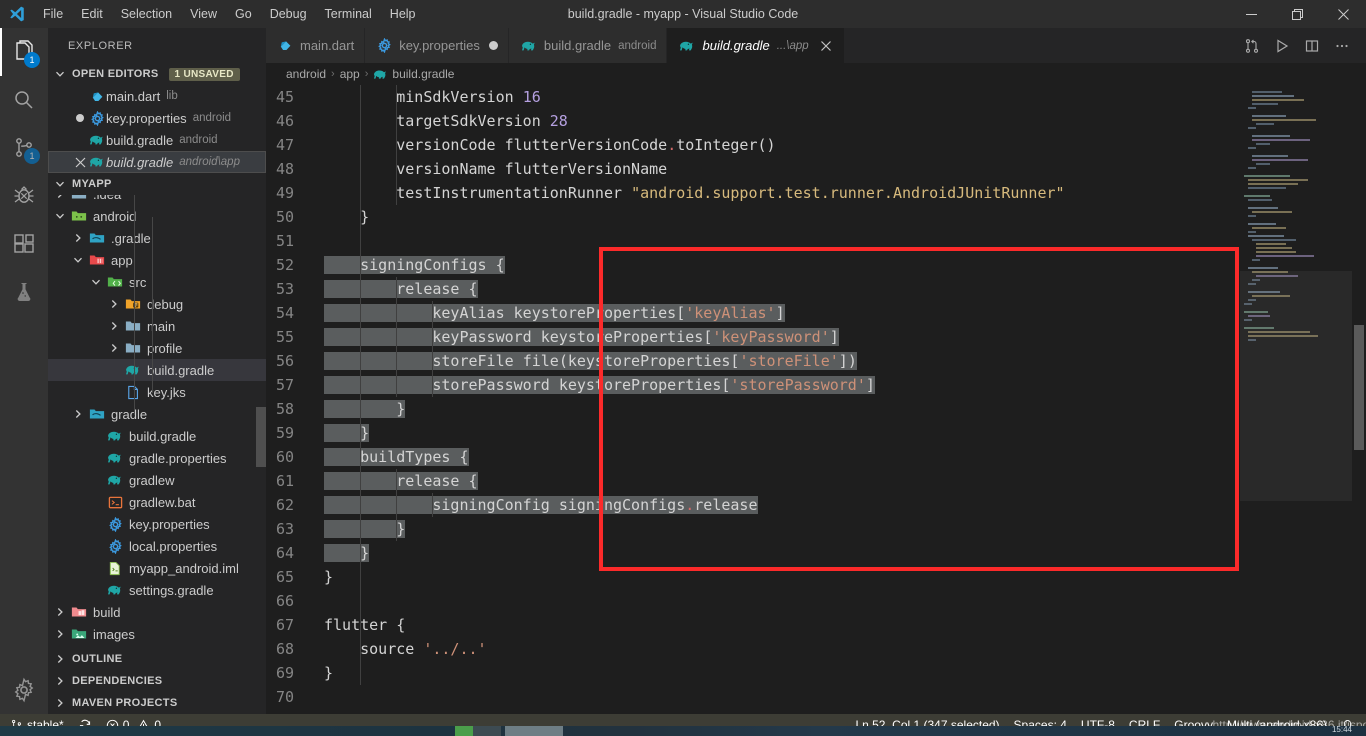 This screenshot has width=1366, height=736. I want to click on menu-view: View, so click(203, 14).